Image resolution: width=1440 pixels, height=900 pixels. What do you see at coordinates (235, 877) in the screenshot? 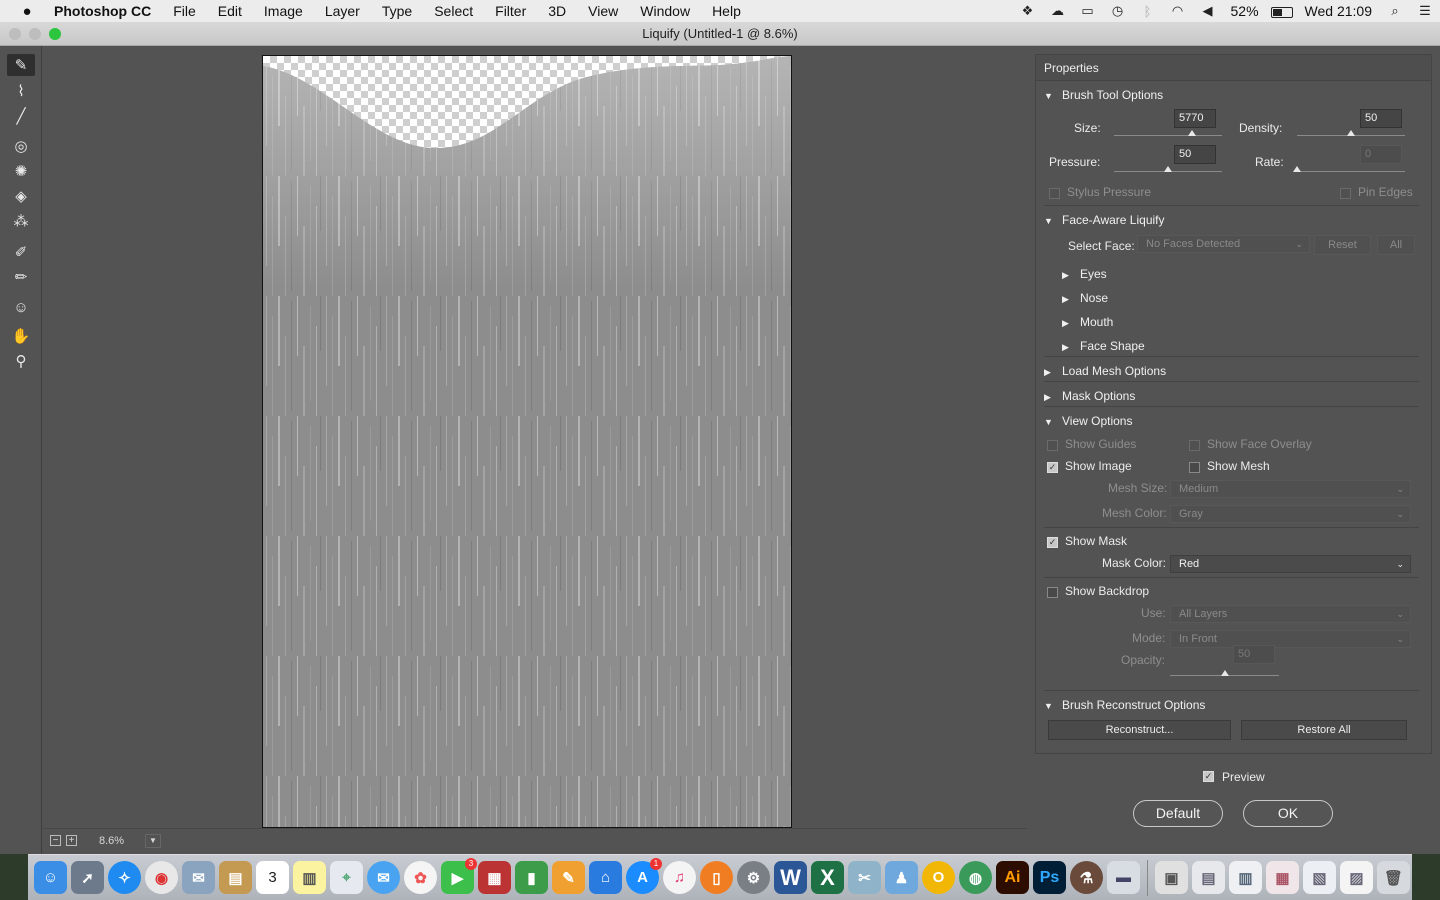
I see `contacts-icon: ▤` at bounding box center [235, 877].